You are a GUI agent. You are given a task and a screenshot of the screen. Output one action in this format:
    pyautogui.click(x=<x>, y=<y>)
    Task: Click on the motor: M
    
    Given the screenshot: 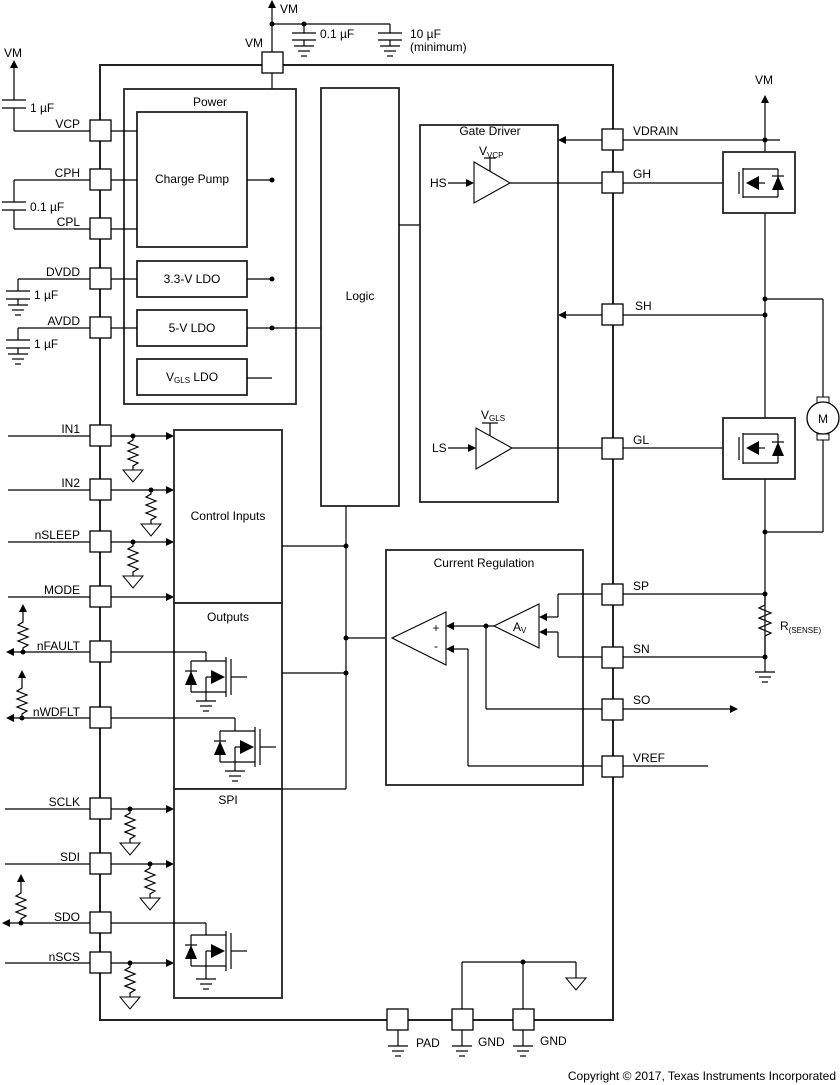 What is the action you would take?
    pyautogui.click(x=823, y=418)
    